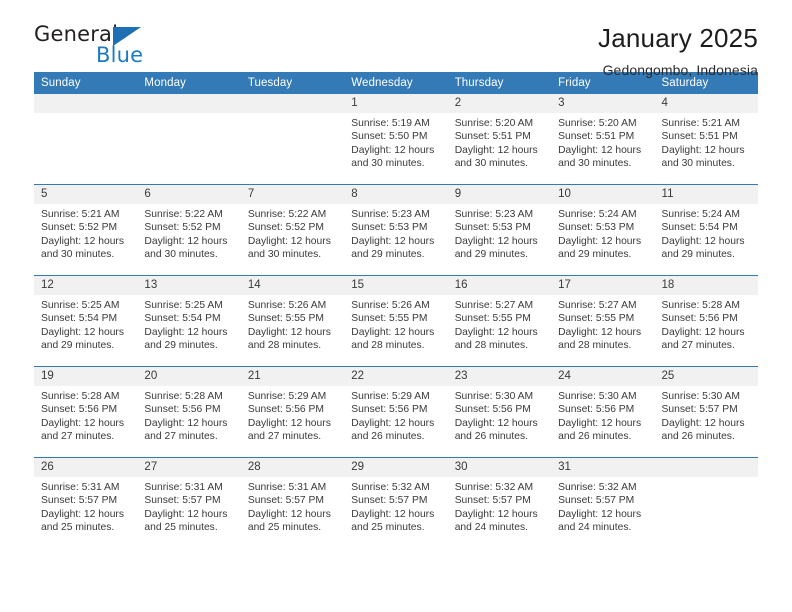  What do you see at coordinates (287, 487) in the screenshot?
I see `sun-info-line: Sunrise: 5:31 AM` at bounding box center [287, 487].